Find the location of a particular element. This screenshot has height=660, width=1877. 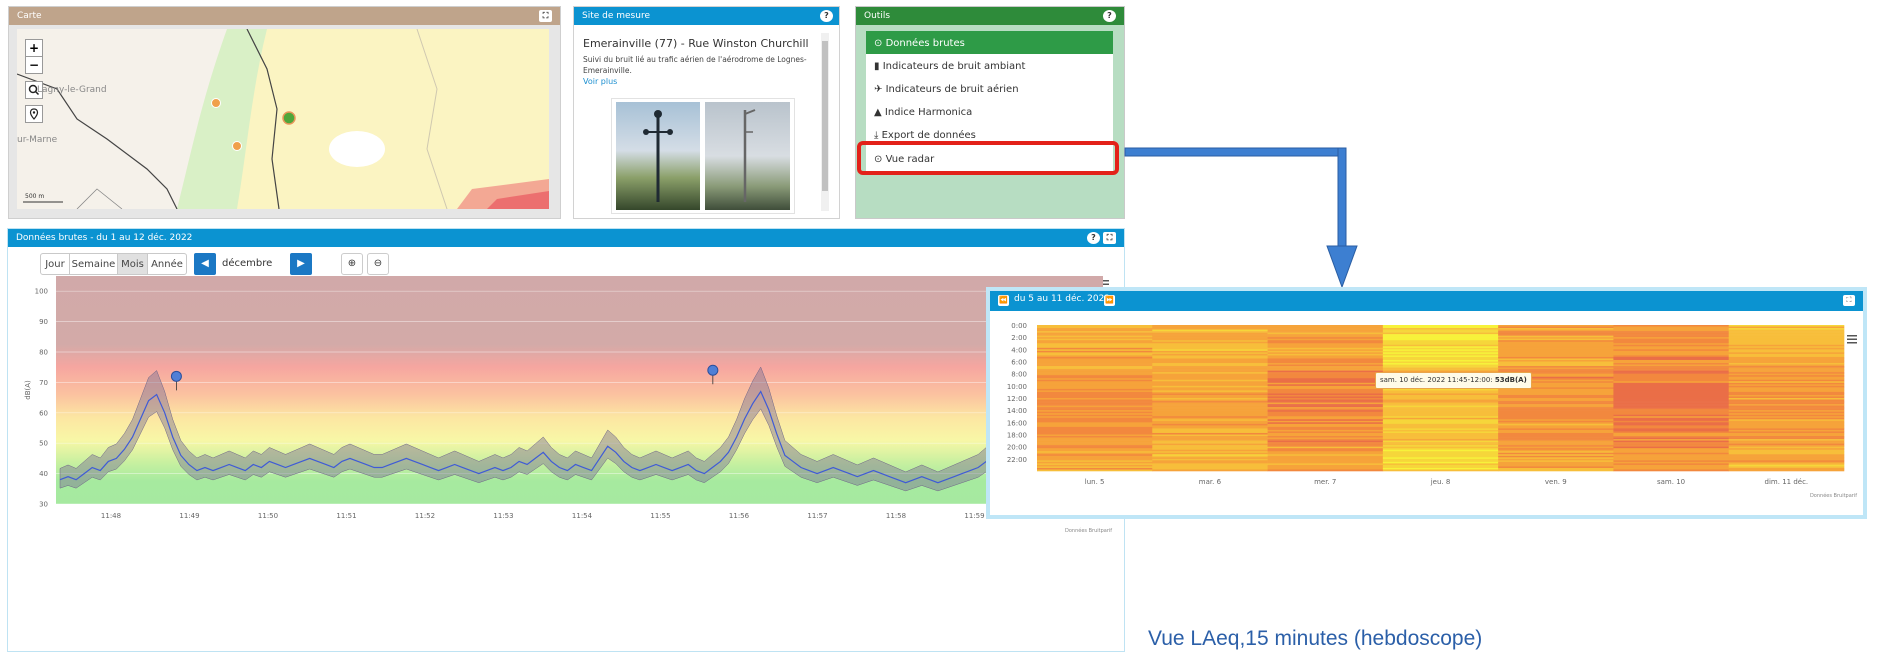

triangle-icon: ▲ is located at coordinates (879, 112).